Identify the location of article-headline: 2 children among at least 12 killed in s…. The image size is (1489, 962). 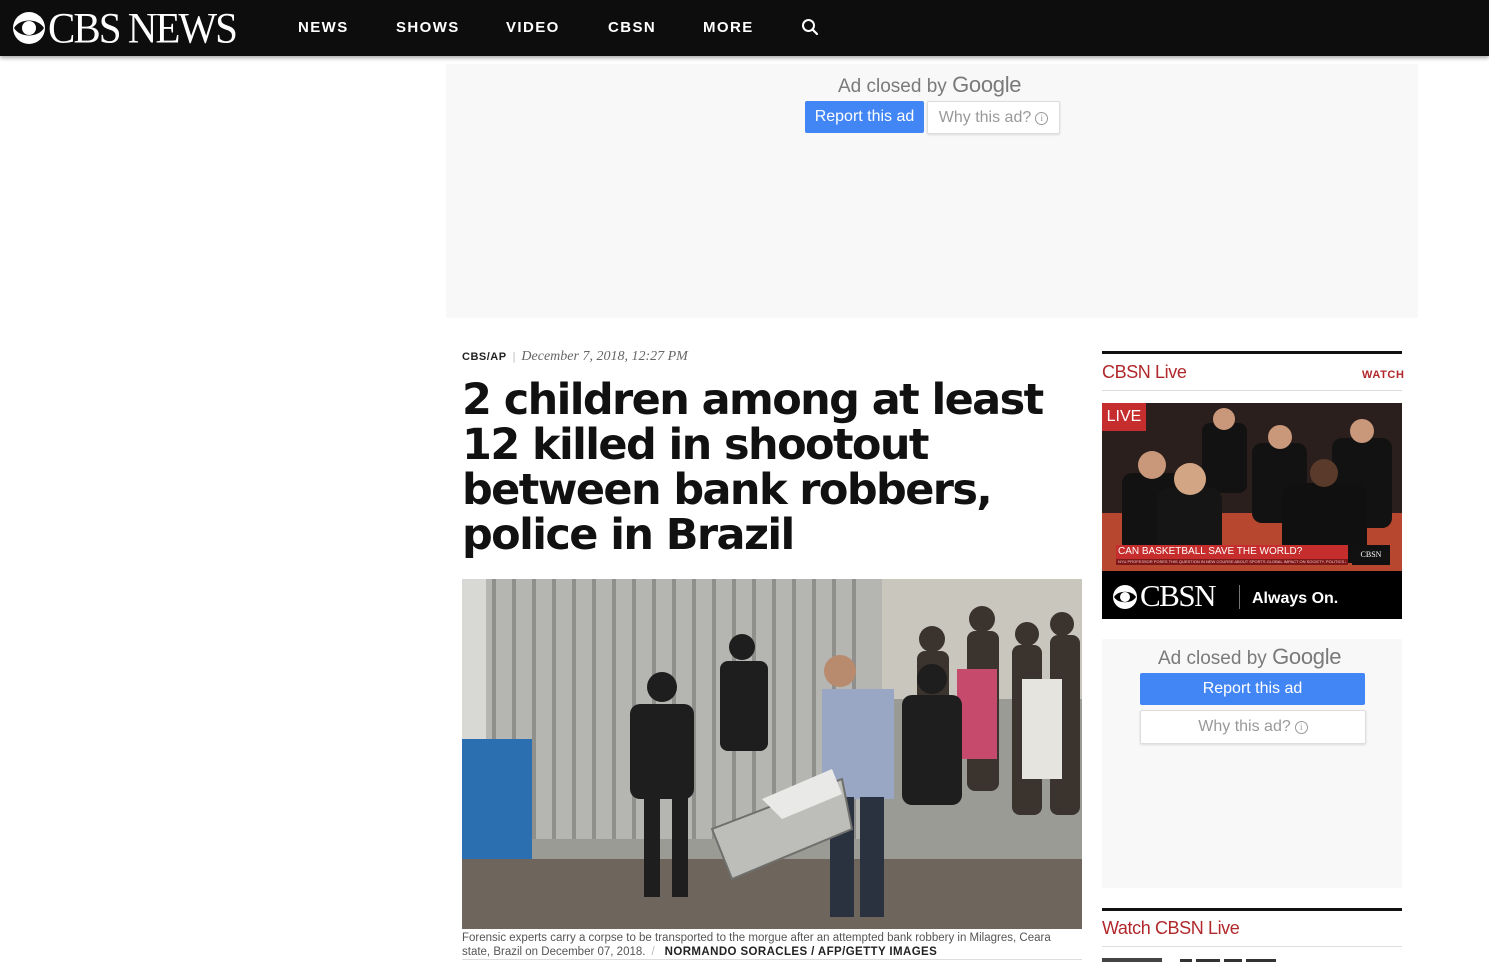
(753, 467).